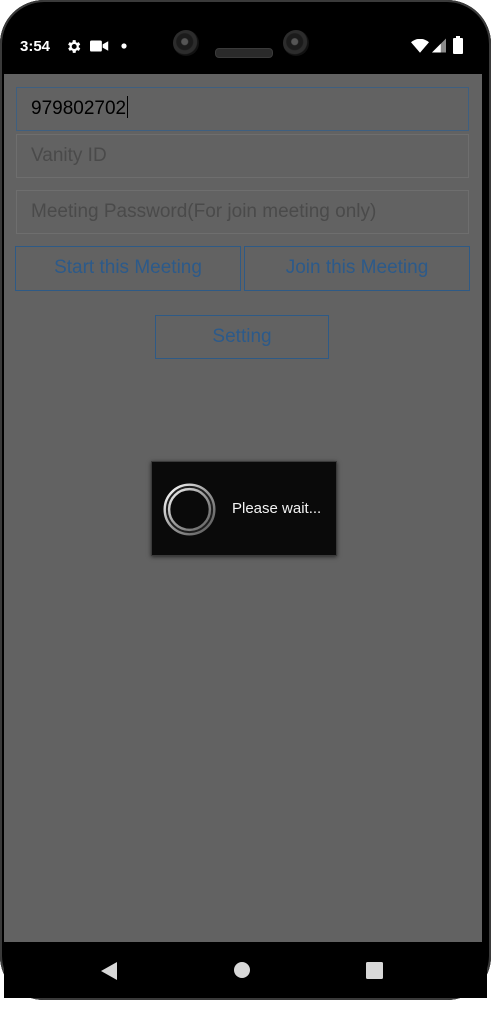 This screenshot has height=1024, width=491. What do you see at coordinates (242, 156) in the screenshot?
I see `vanity-id-input: Vanity ID` at bounding box center [242, 156].